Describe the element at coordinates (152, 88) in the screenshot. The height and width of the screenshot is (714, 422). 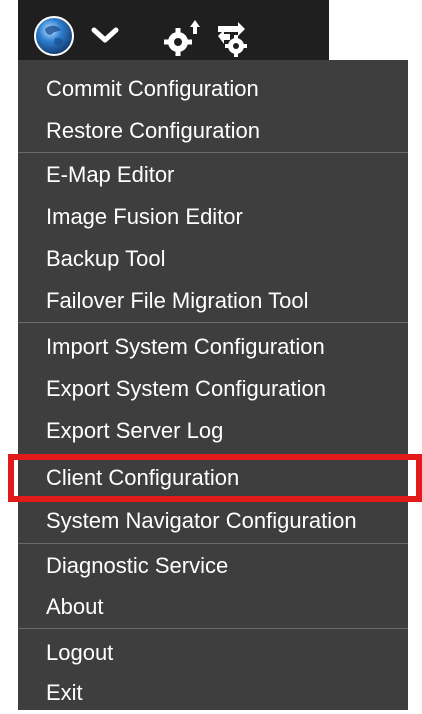
I see `menu-item-label: Commit Configuration` at that location.